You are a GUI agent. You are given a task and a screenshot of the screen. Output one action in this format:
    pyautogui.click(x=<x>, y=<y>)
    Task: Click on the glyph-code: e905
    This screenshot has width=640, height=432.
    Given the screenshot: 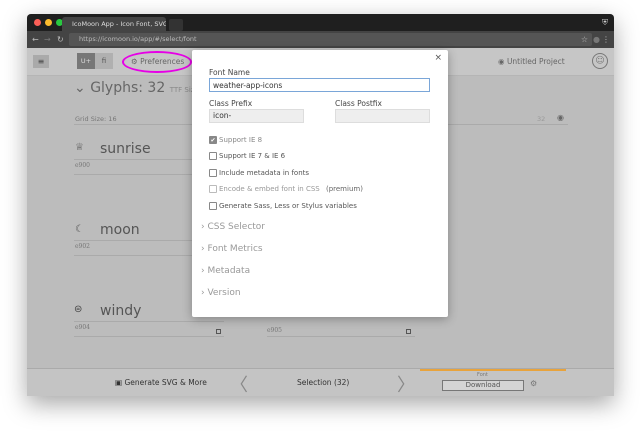 What is the action you would take?
    pyautogui.click(x=274, y=330)
    